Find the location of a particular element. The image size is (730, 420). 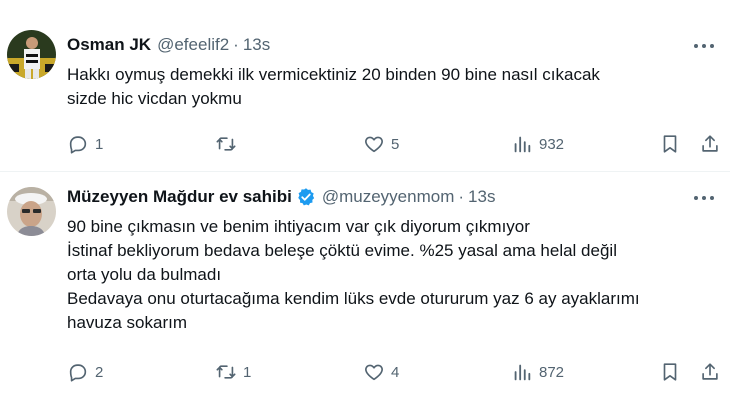

like-button: 4 is located at coordinates (381, 372).